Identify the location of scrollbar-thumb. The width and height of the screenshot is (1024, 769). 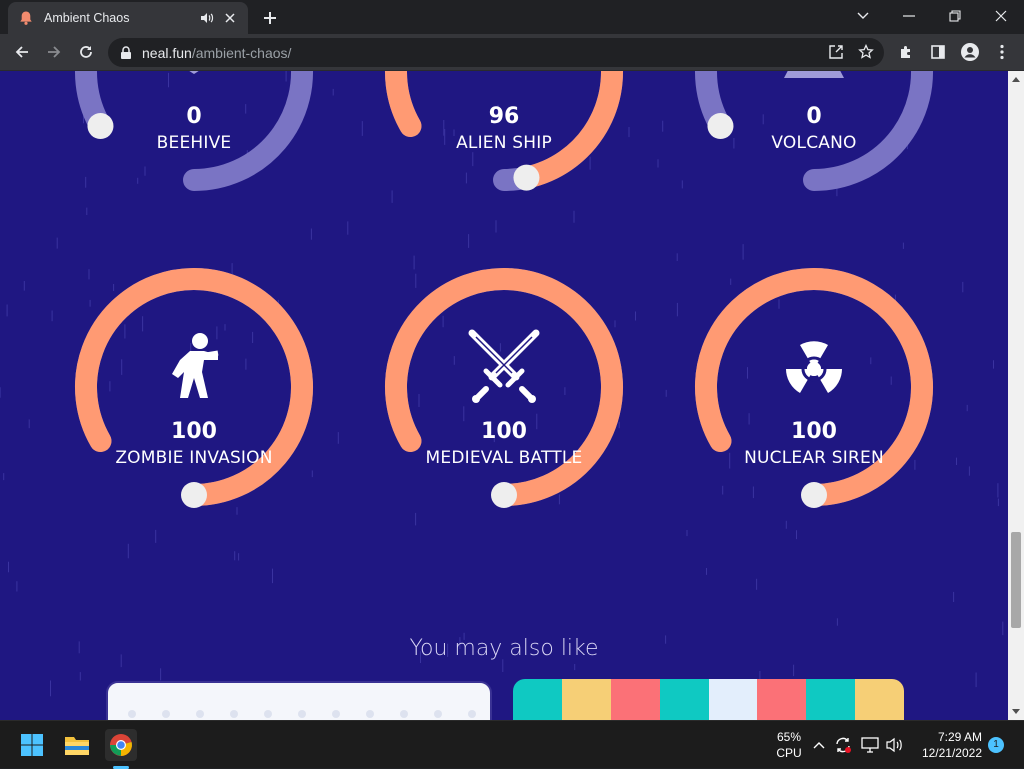
(1016, 580).